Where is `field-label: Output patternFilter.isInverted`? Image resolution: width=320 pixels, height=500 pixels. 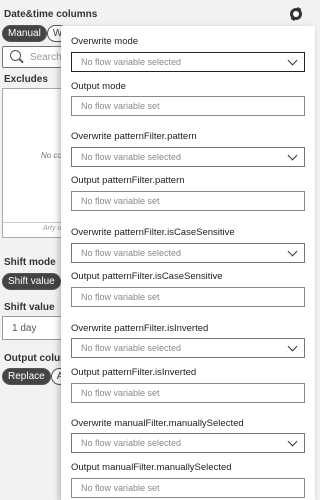
field-label: Output patternFilter.isInverted is located at coordinates (134, 372).